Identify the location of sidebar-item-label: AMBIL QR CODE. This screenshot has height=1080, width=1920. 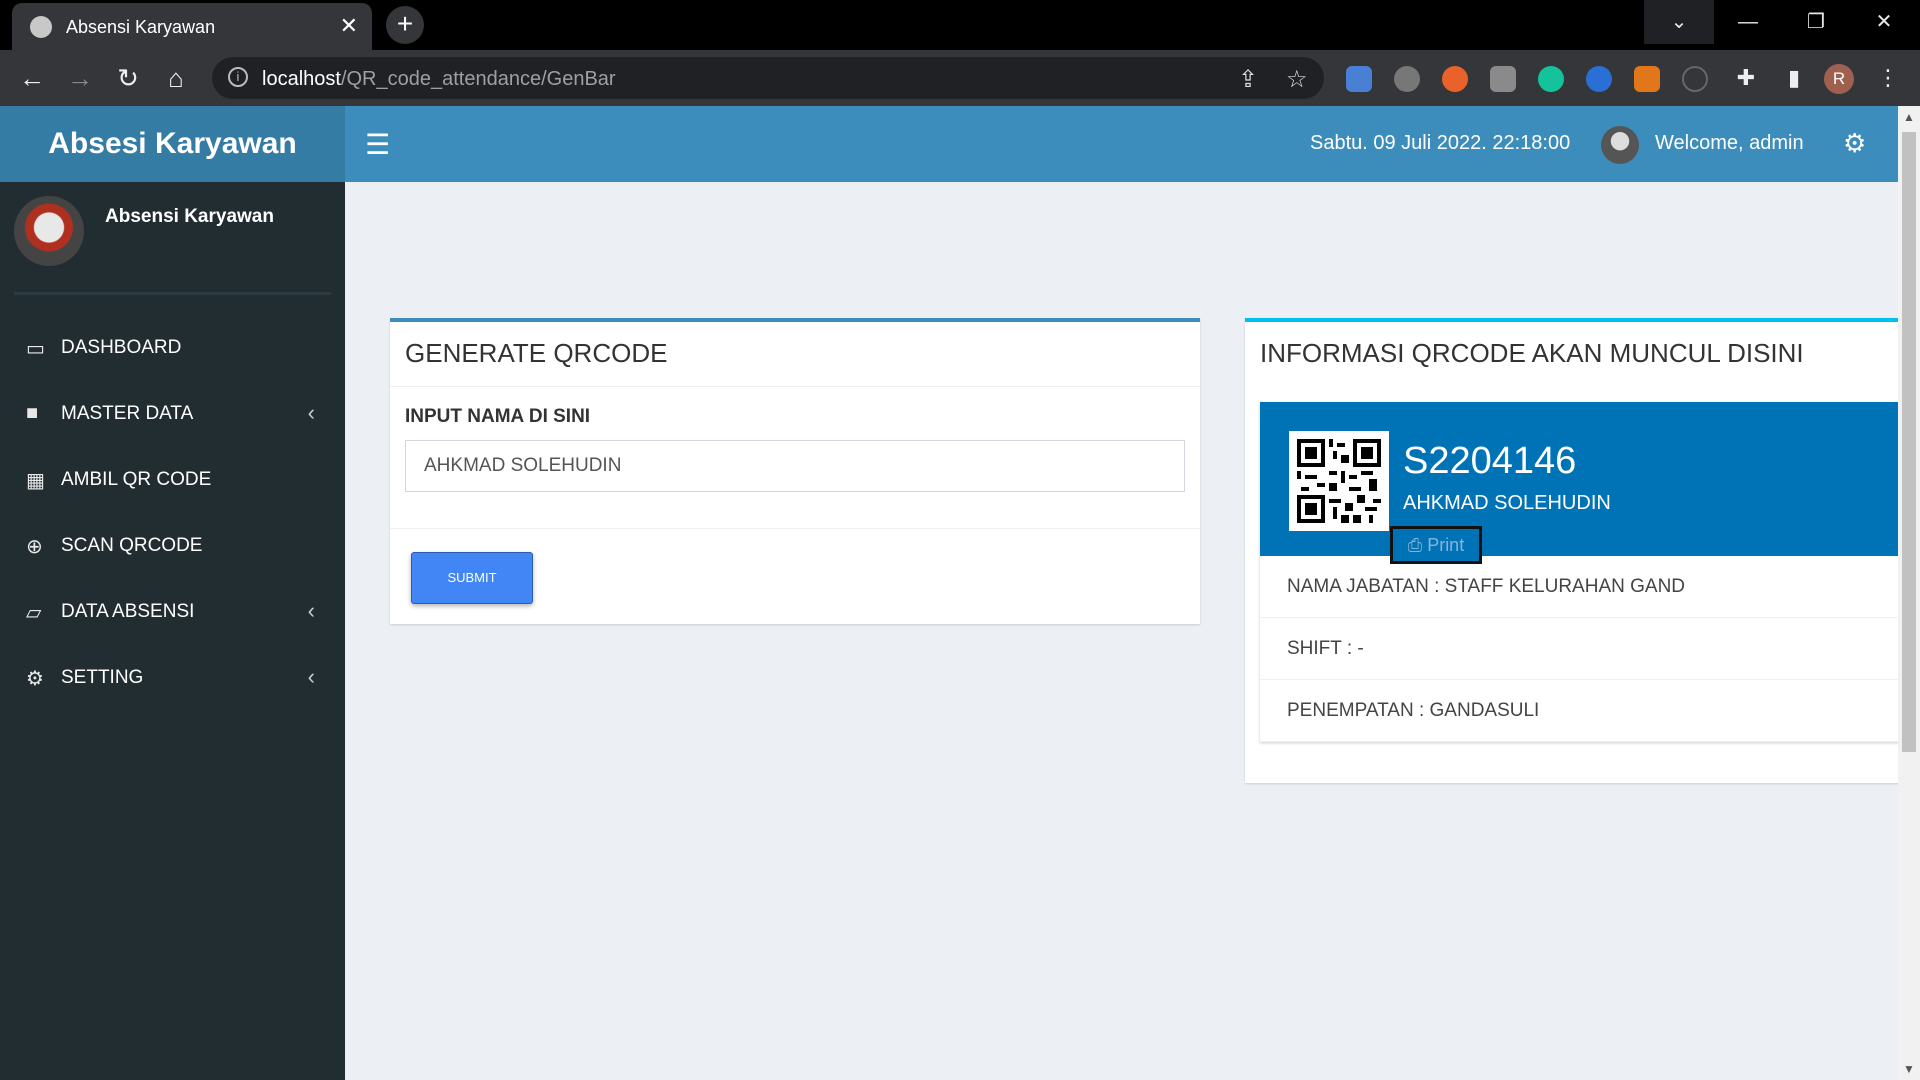
(136, 479).